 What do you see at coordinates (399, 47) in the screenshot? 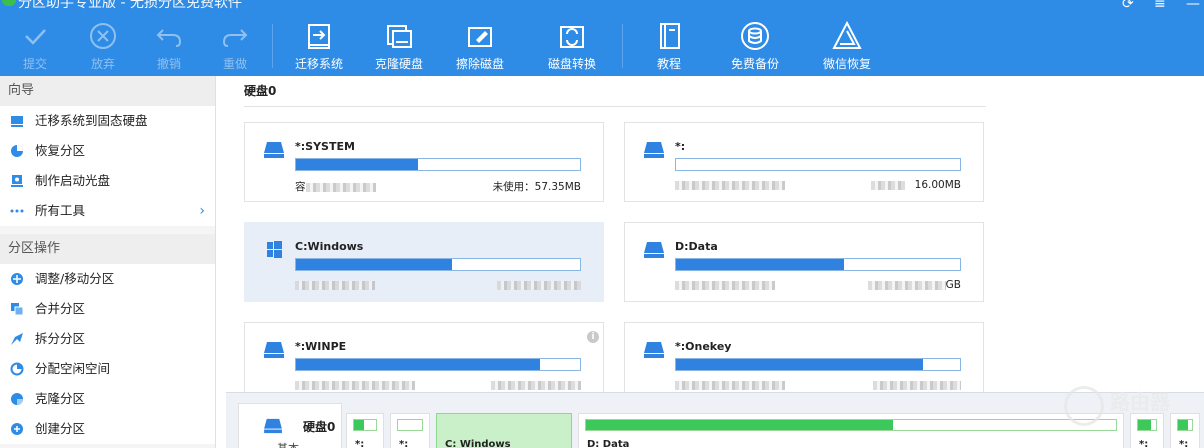
I see `clone-disk-button: 克隆硬盘` at bounding box center [399, 47].